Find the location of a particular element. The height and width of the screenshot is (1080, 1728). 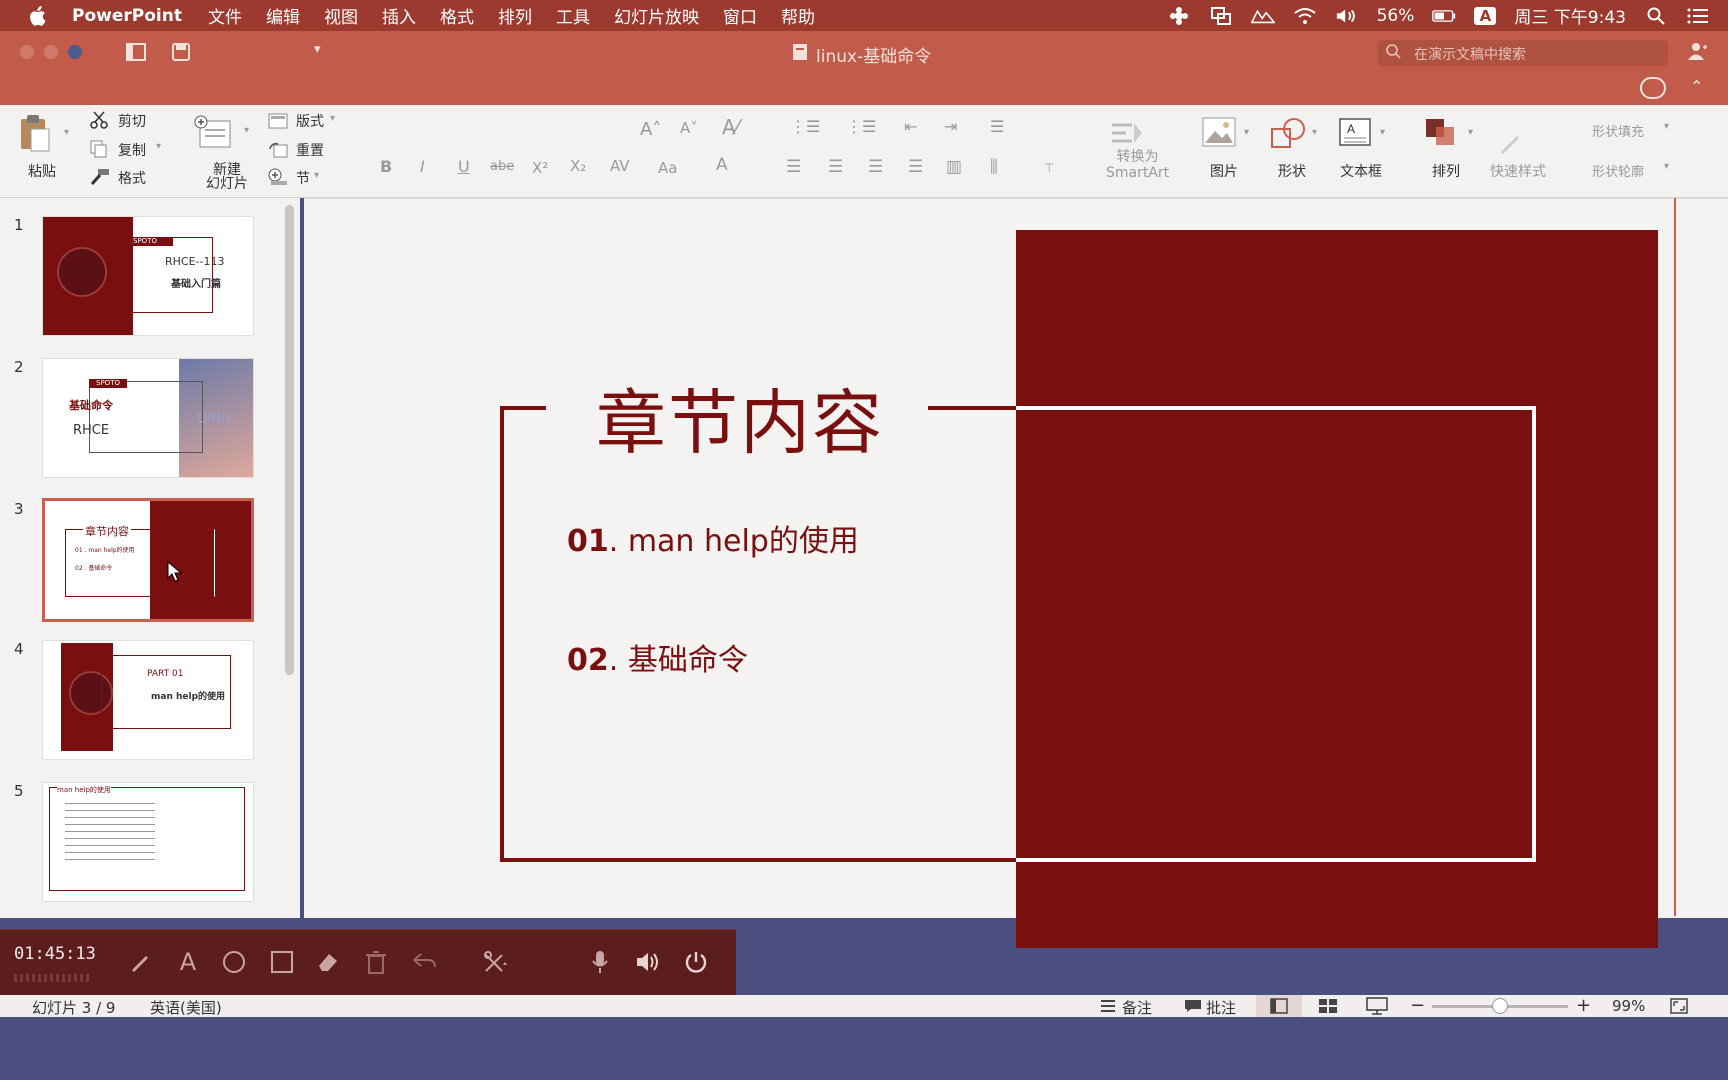

picture-icon is located at coordinates (1219, 132).